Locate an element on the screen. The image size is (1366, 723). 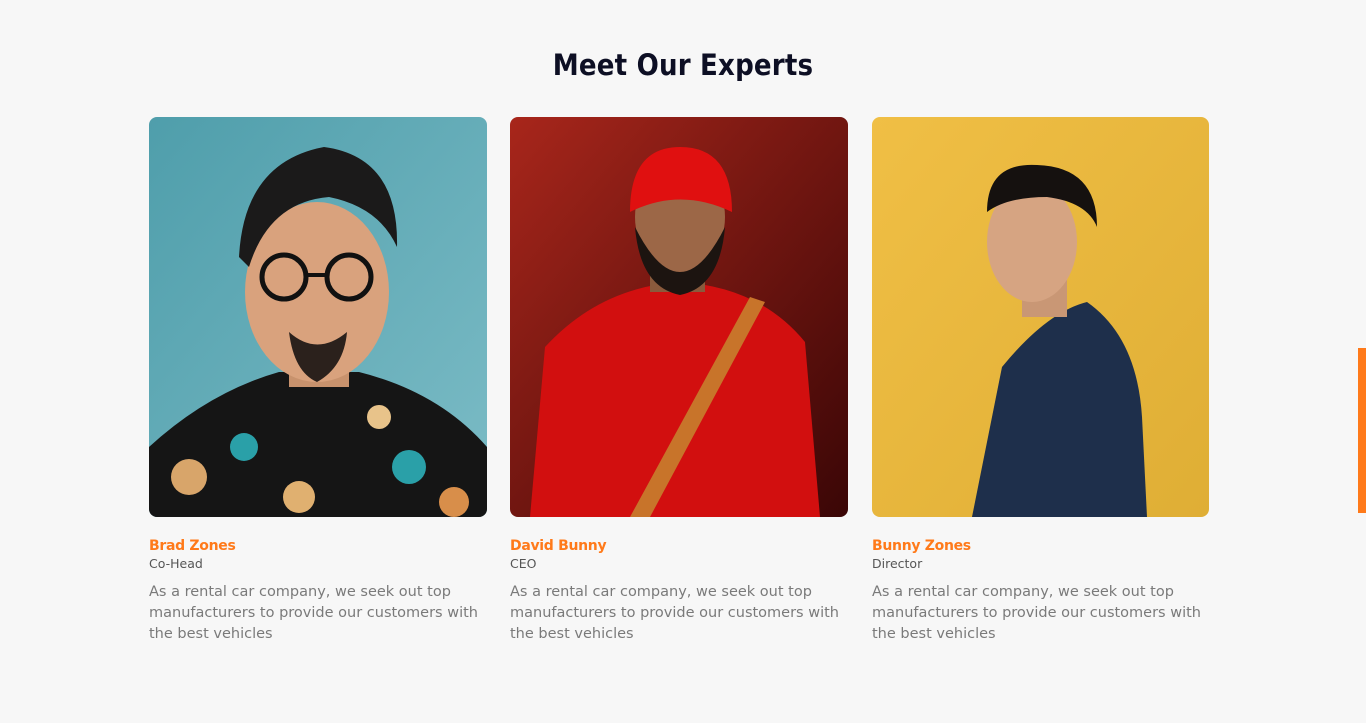
expert-role: Co-Head is located at coordinates (176, 563).